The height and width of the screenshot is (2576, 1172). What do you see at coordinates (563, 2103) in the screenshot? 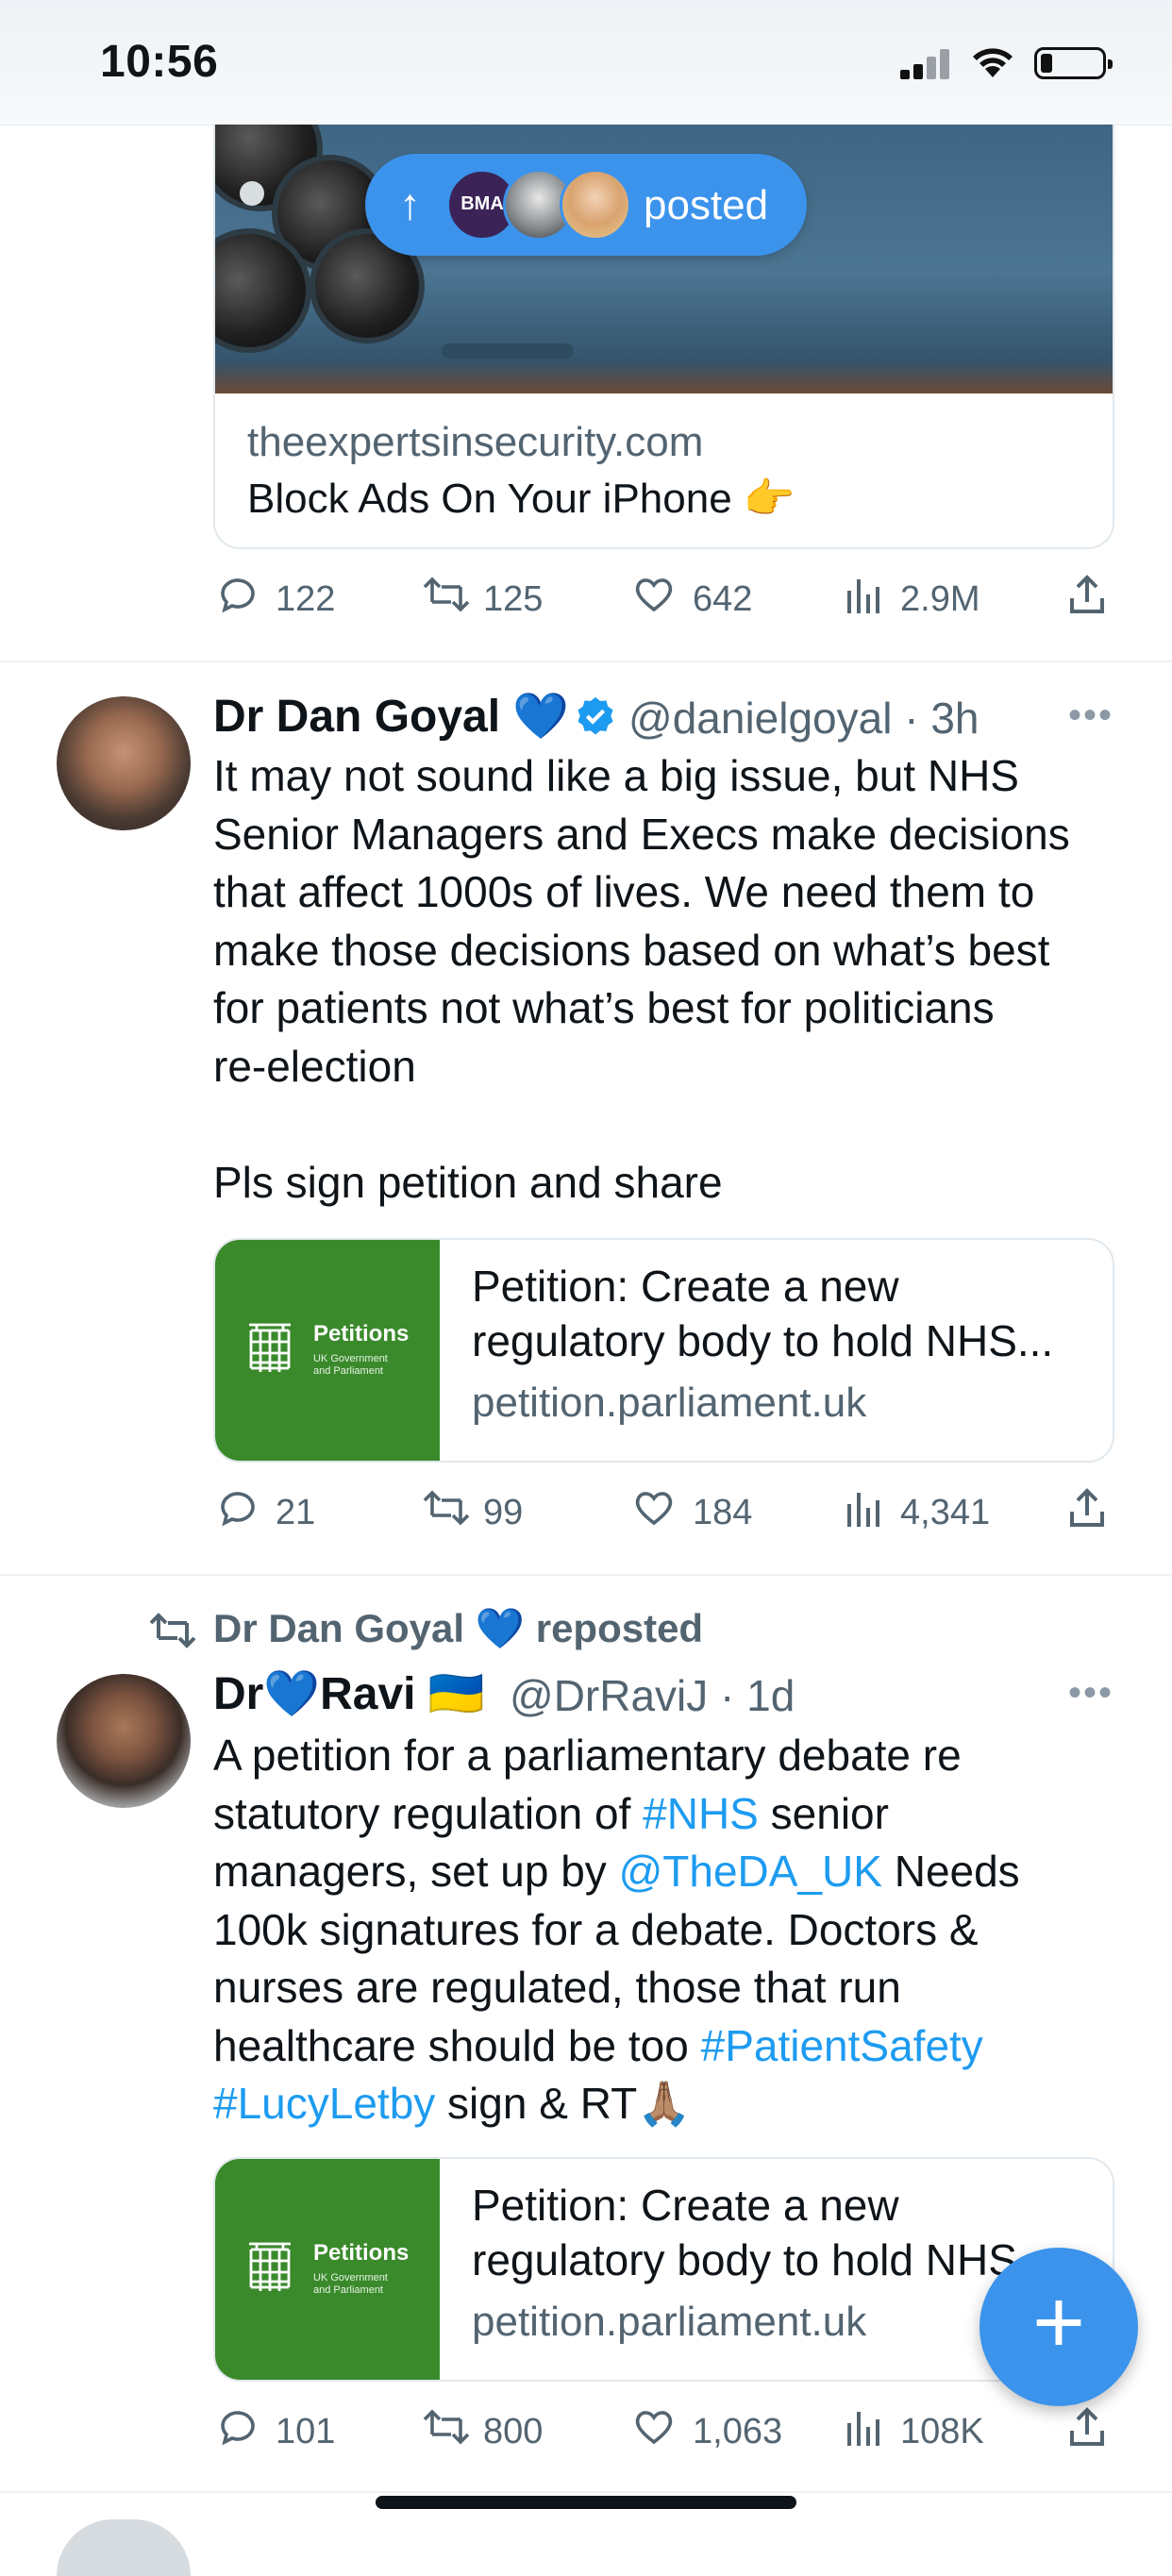
I see `text-span: sign & RT🙏🏽` at bounding box center [563, 2103].